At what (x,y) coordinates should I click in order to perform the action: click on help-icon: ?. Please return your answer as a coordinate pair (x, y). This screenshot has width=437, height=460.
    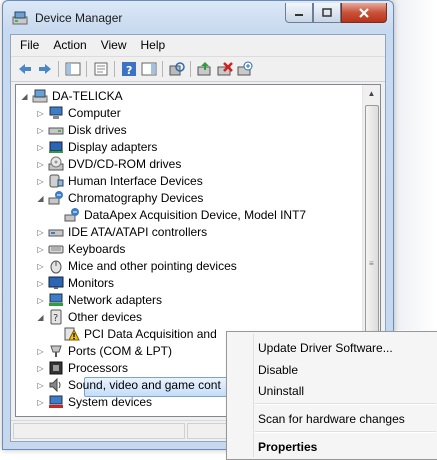
    Looking at the image, I should click on (129, 69).